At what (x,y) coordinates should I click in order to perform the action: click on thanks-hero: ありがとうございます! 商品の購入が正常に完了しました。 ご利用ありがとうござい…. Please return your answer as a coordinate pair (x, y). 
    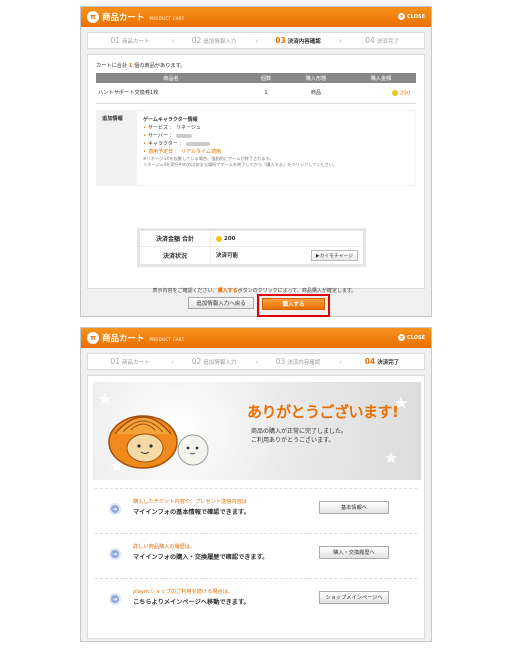
    Looking at the image, I should click on (257, 431).